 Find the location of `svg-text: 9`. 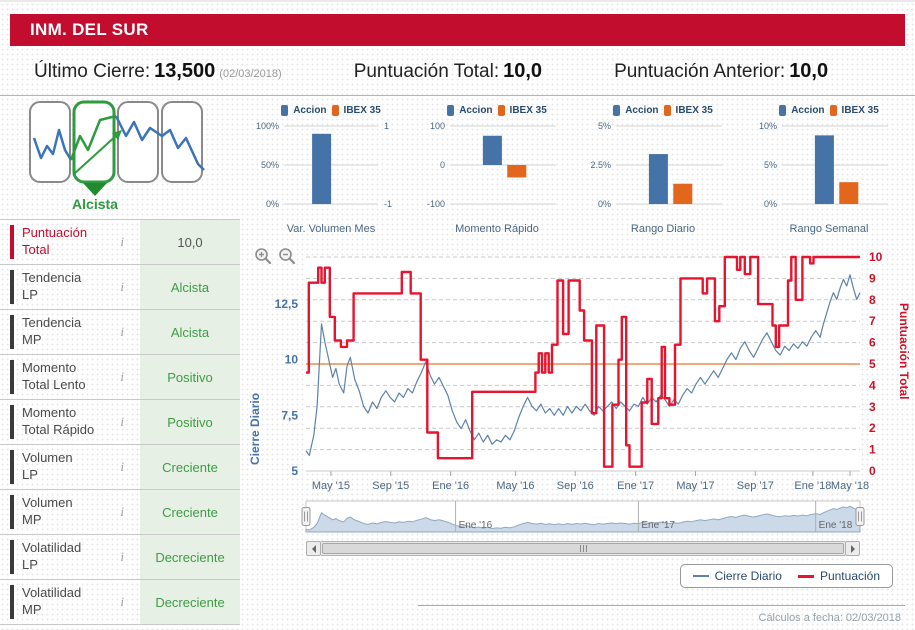

svg-text: 9 is located at coordinates (872, 278).